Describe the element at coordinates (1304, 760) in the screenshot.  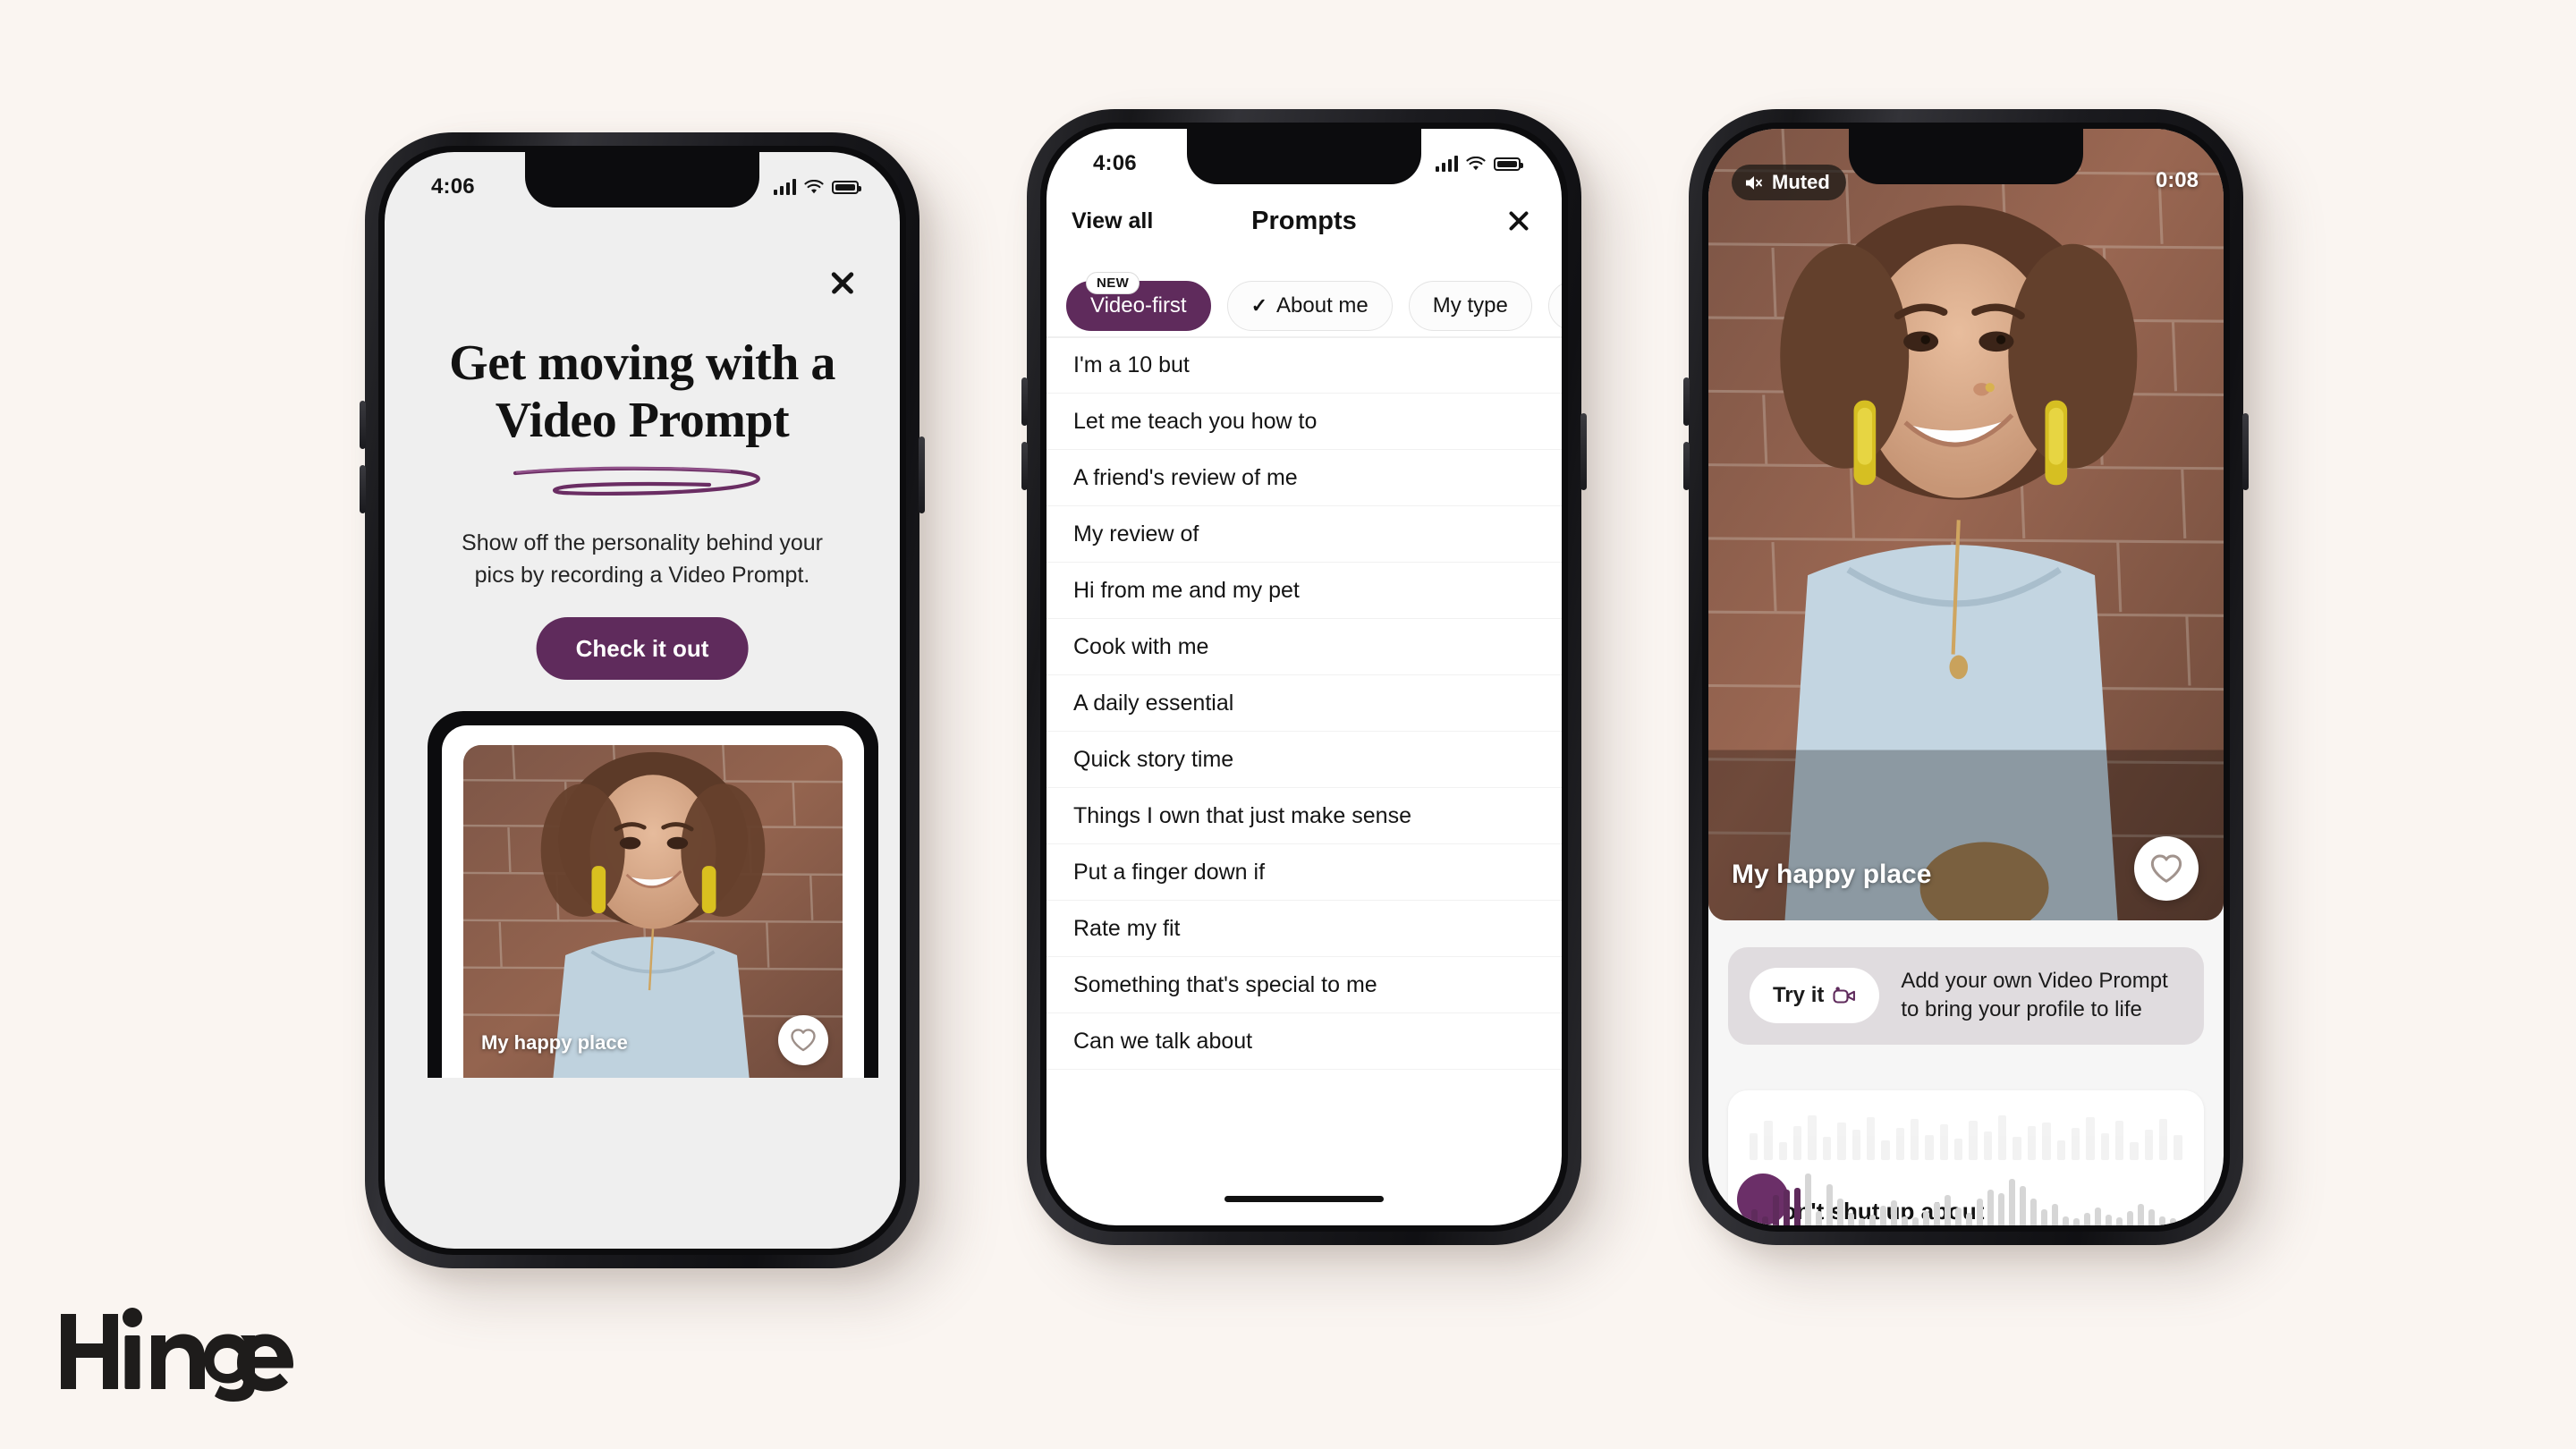
I see `prompt-list-item: Quick story time` at that location.